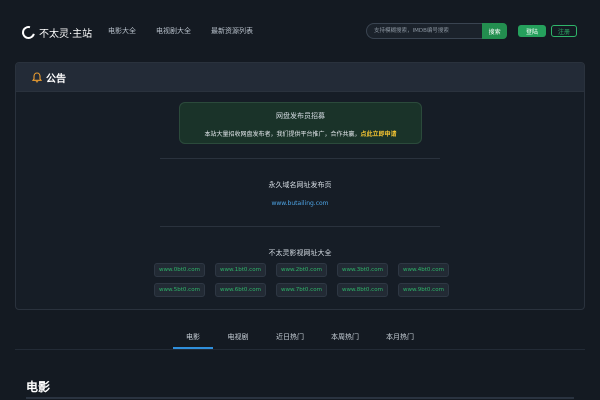 The height and width of the screenshot is (400, 600). Describe the element at coordinates (532, 31) in the screenshot. I see `login-button: 登陆` at that location.